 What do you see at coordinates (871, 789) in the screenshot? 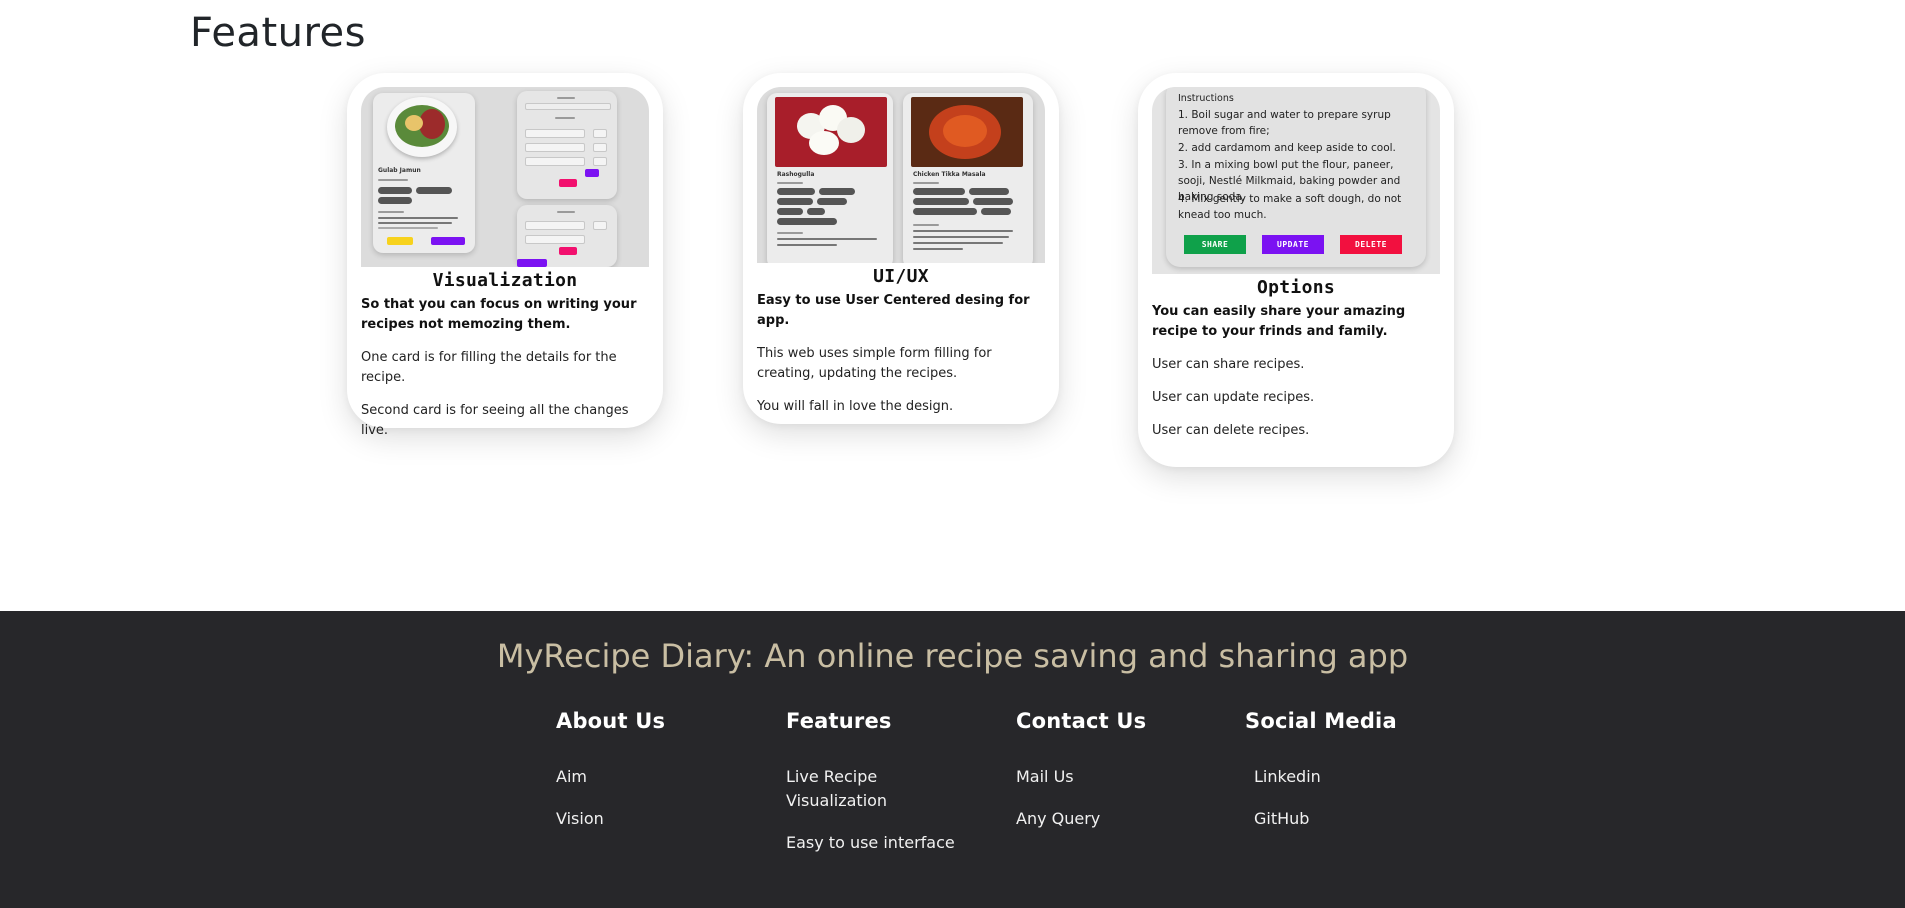
I see `footer-link-live-recipe-visualization: Live Recipe Visualization` at bounding box center [871, 789].